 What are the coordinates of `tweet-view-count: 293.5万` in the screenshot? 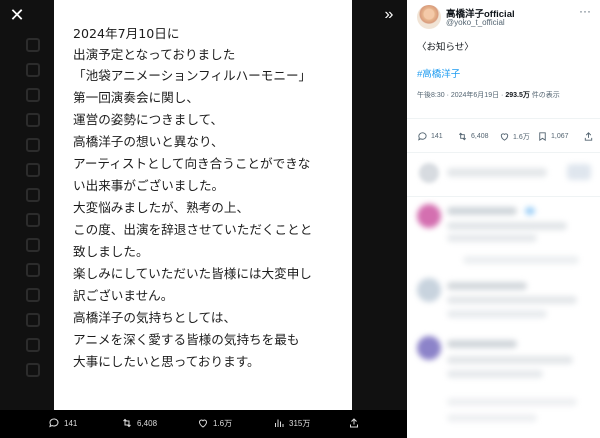 It's located at (517, 95).